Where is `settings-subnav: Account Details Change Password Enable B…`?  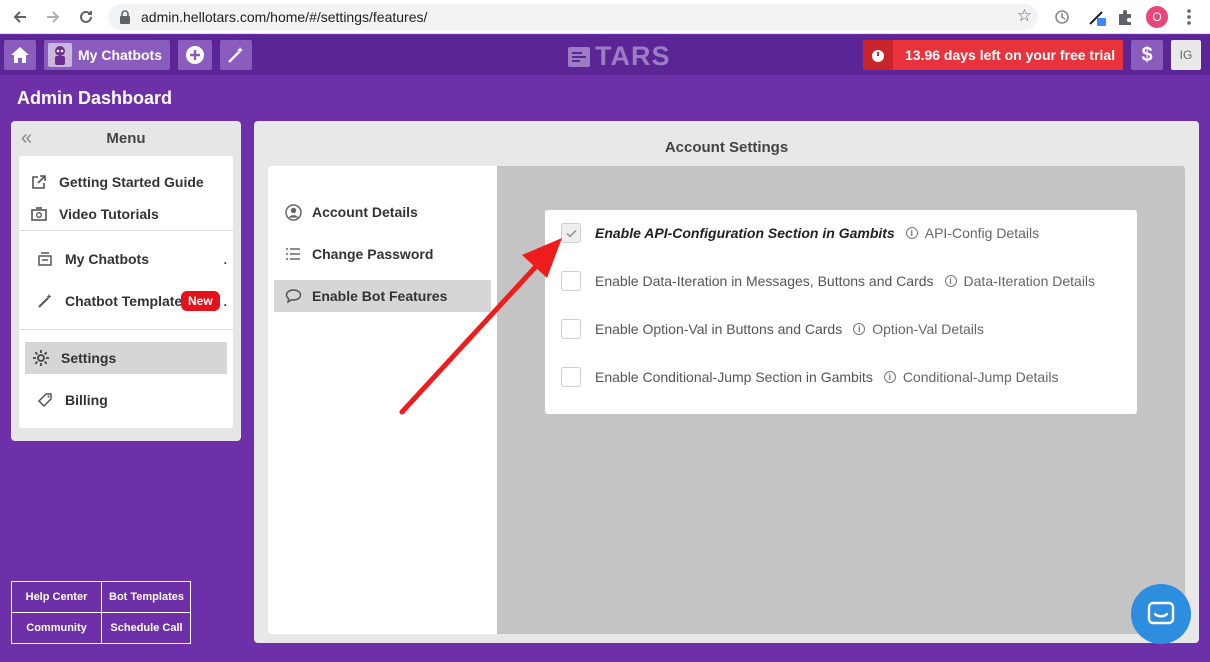 settings-subnav: Account Details Change Password Enable B… is located at coordinates (382, 400).